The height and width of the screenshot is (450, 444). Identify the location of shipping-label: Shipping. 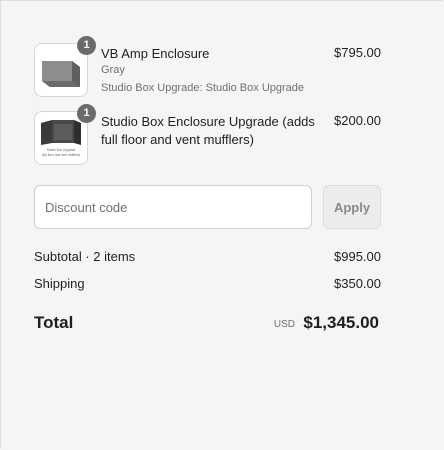
(59, 283).